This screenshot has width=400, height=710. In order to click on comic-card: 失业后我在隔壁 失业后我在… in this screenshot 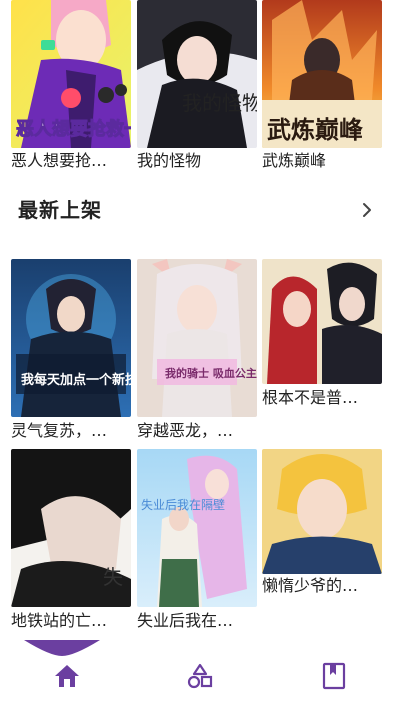, I will do `click(197, 540)`.